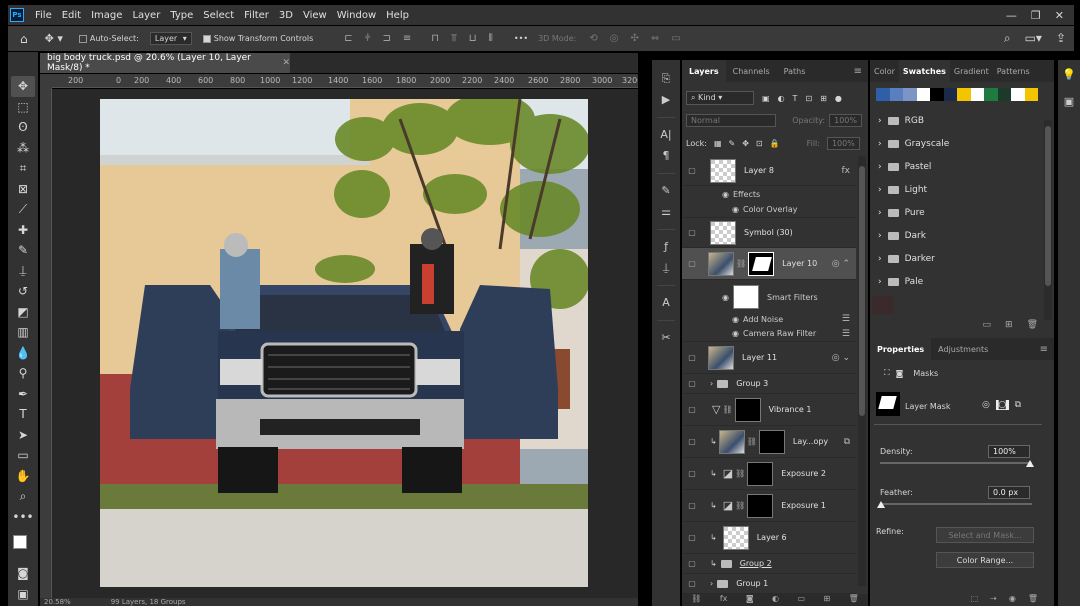 The image size is (1080, 606). I want to click on delete-layer-icon: 🗑, so click(854, 600).